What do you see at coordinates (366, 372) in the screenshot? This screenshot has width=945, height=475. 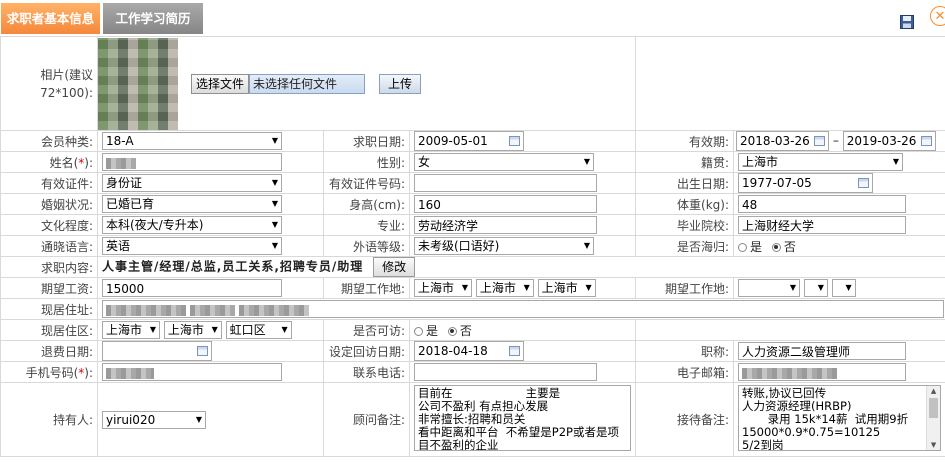 I see `telephone-label: 联系电话:` at bounding box center [366, 372].